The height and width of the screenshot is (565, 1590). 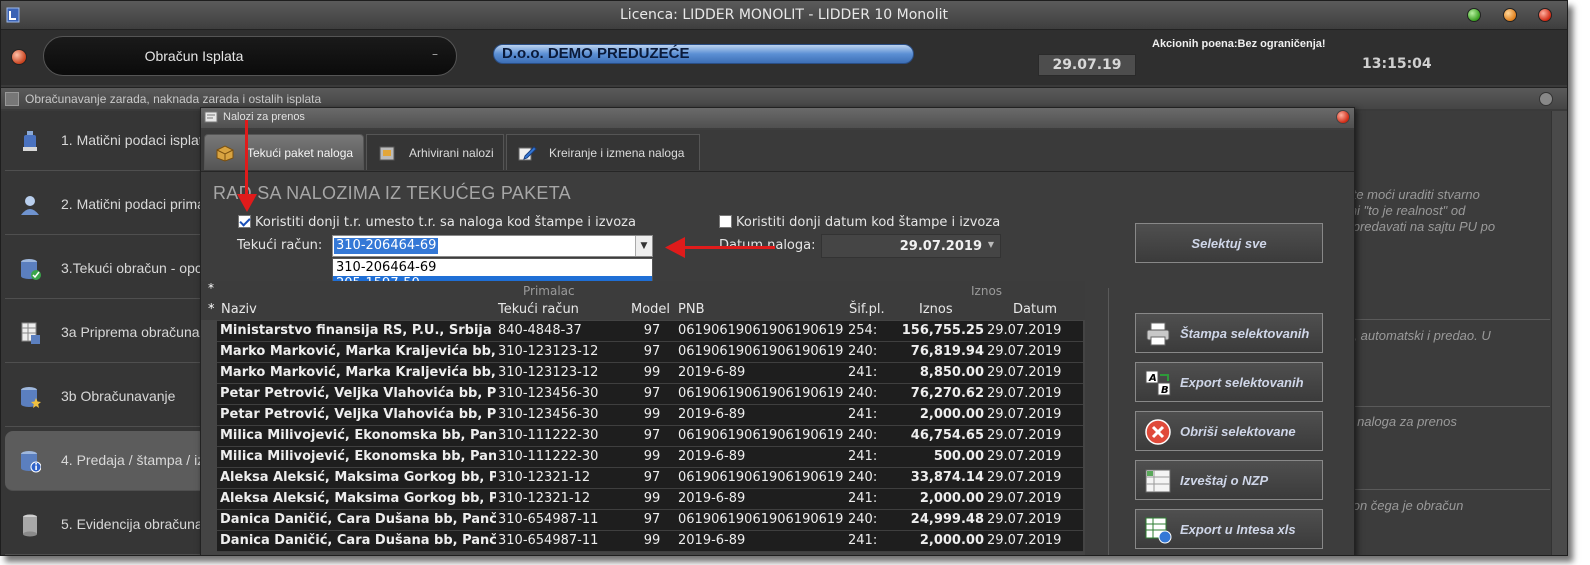 What do you see at coordinates (1158, 334) in the screenshot?
I see `printer-icon` at bounding box center [1158, 334].